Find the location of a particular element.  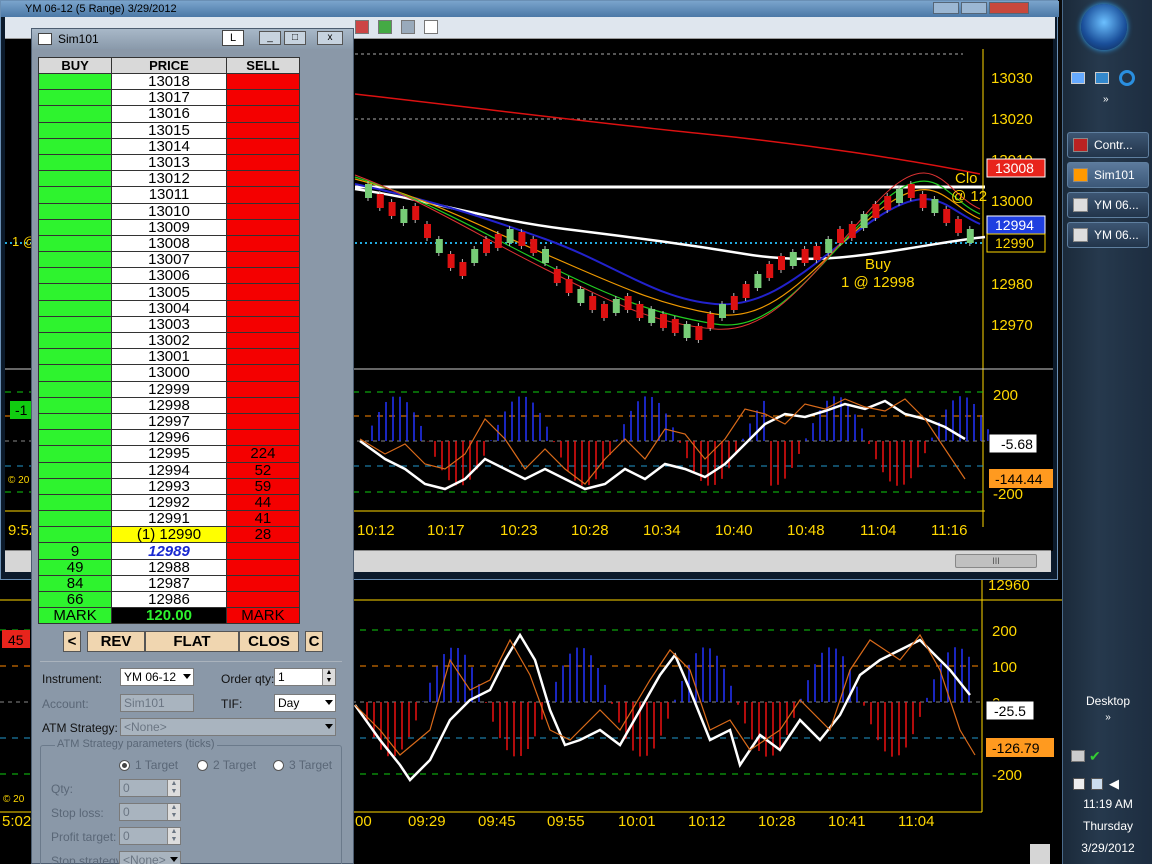

close-button is located at coordinates (1009, 8).